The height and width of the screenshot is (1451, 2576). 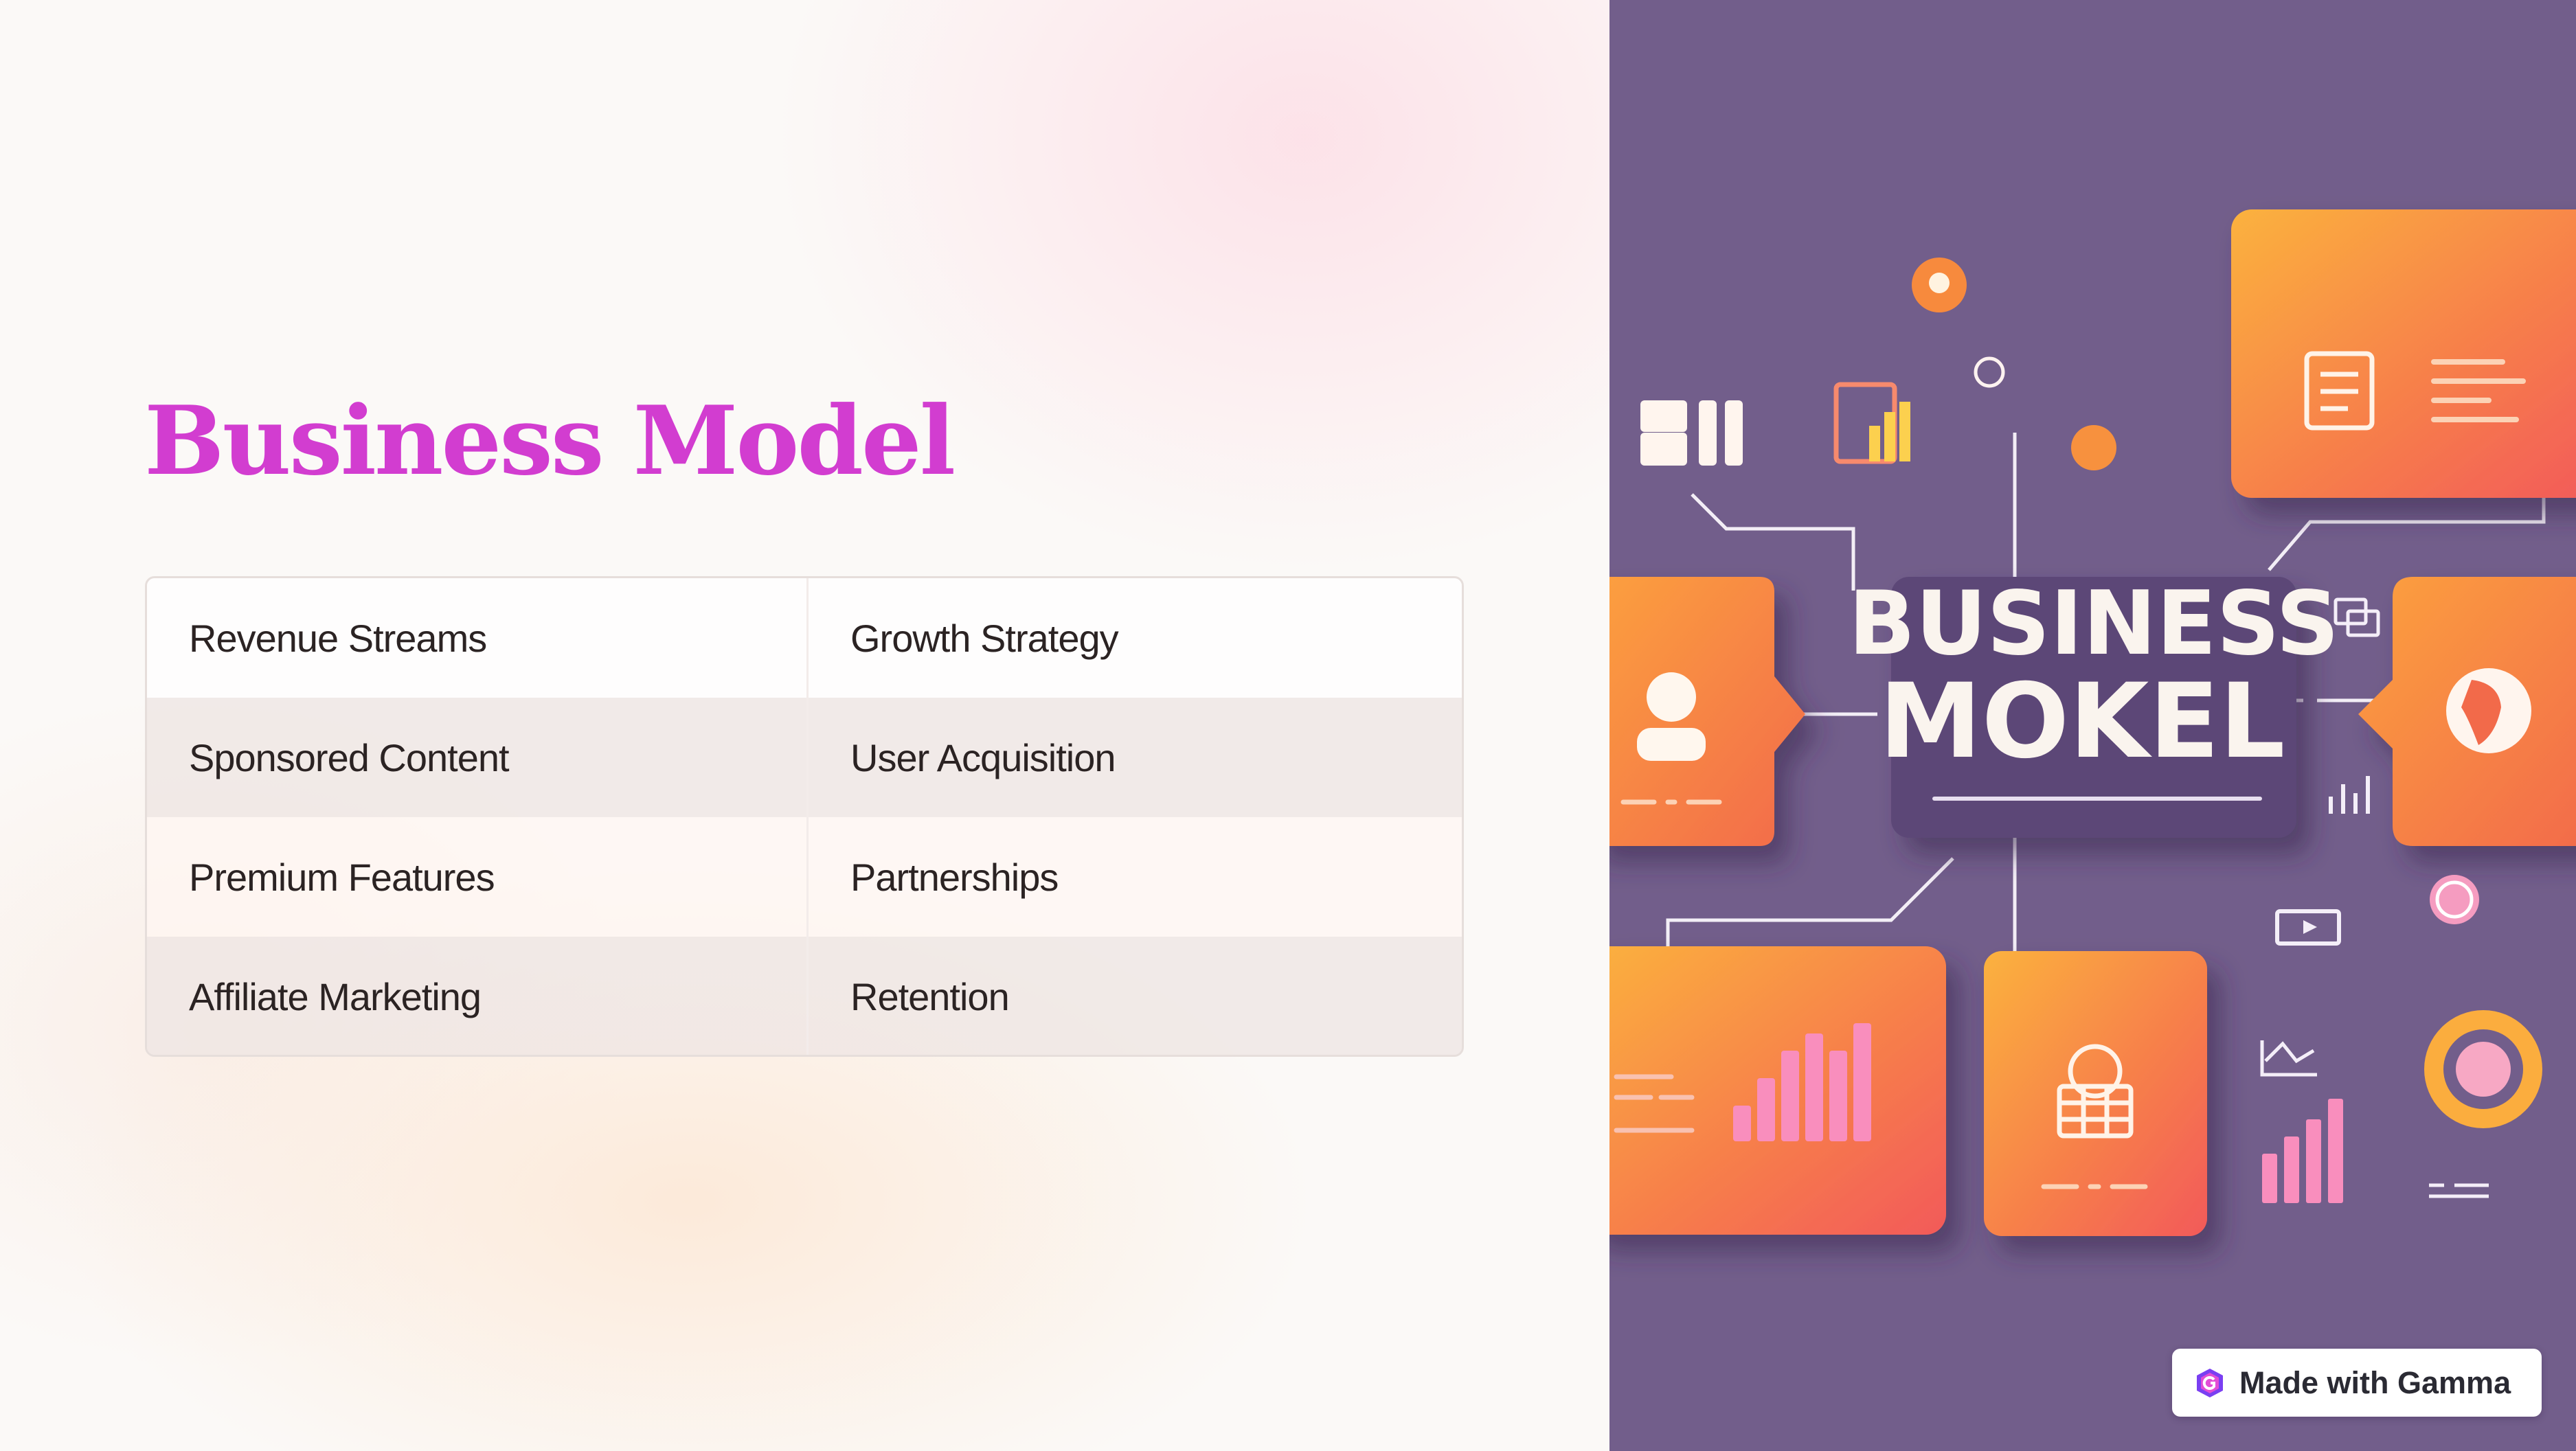 I want to click on video-play-triangle, so click(x=2310, y=927).